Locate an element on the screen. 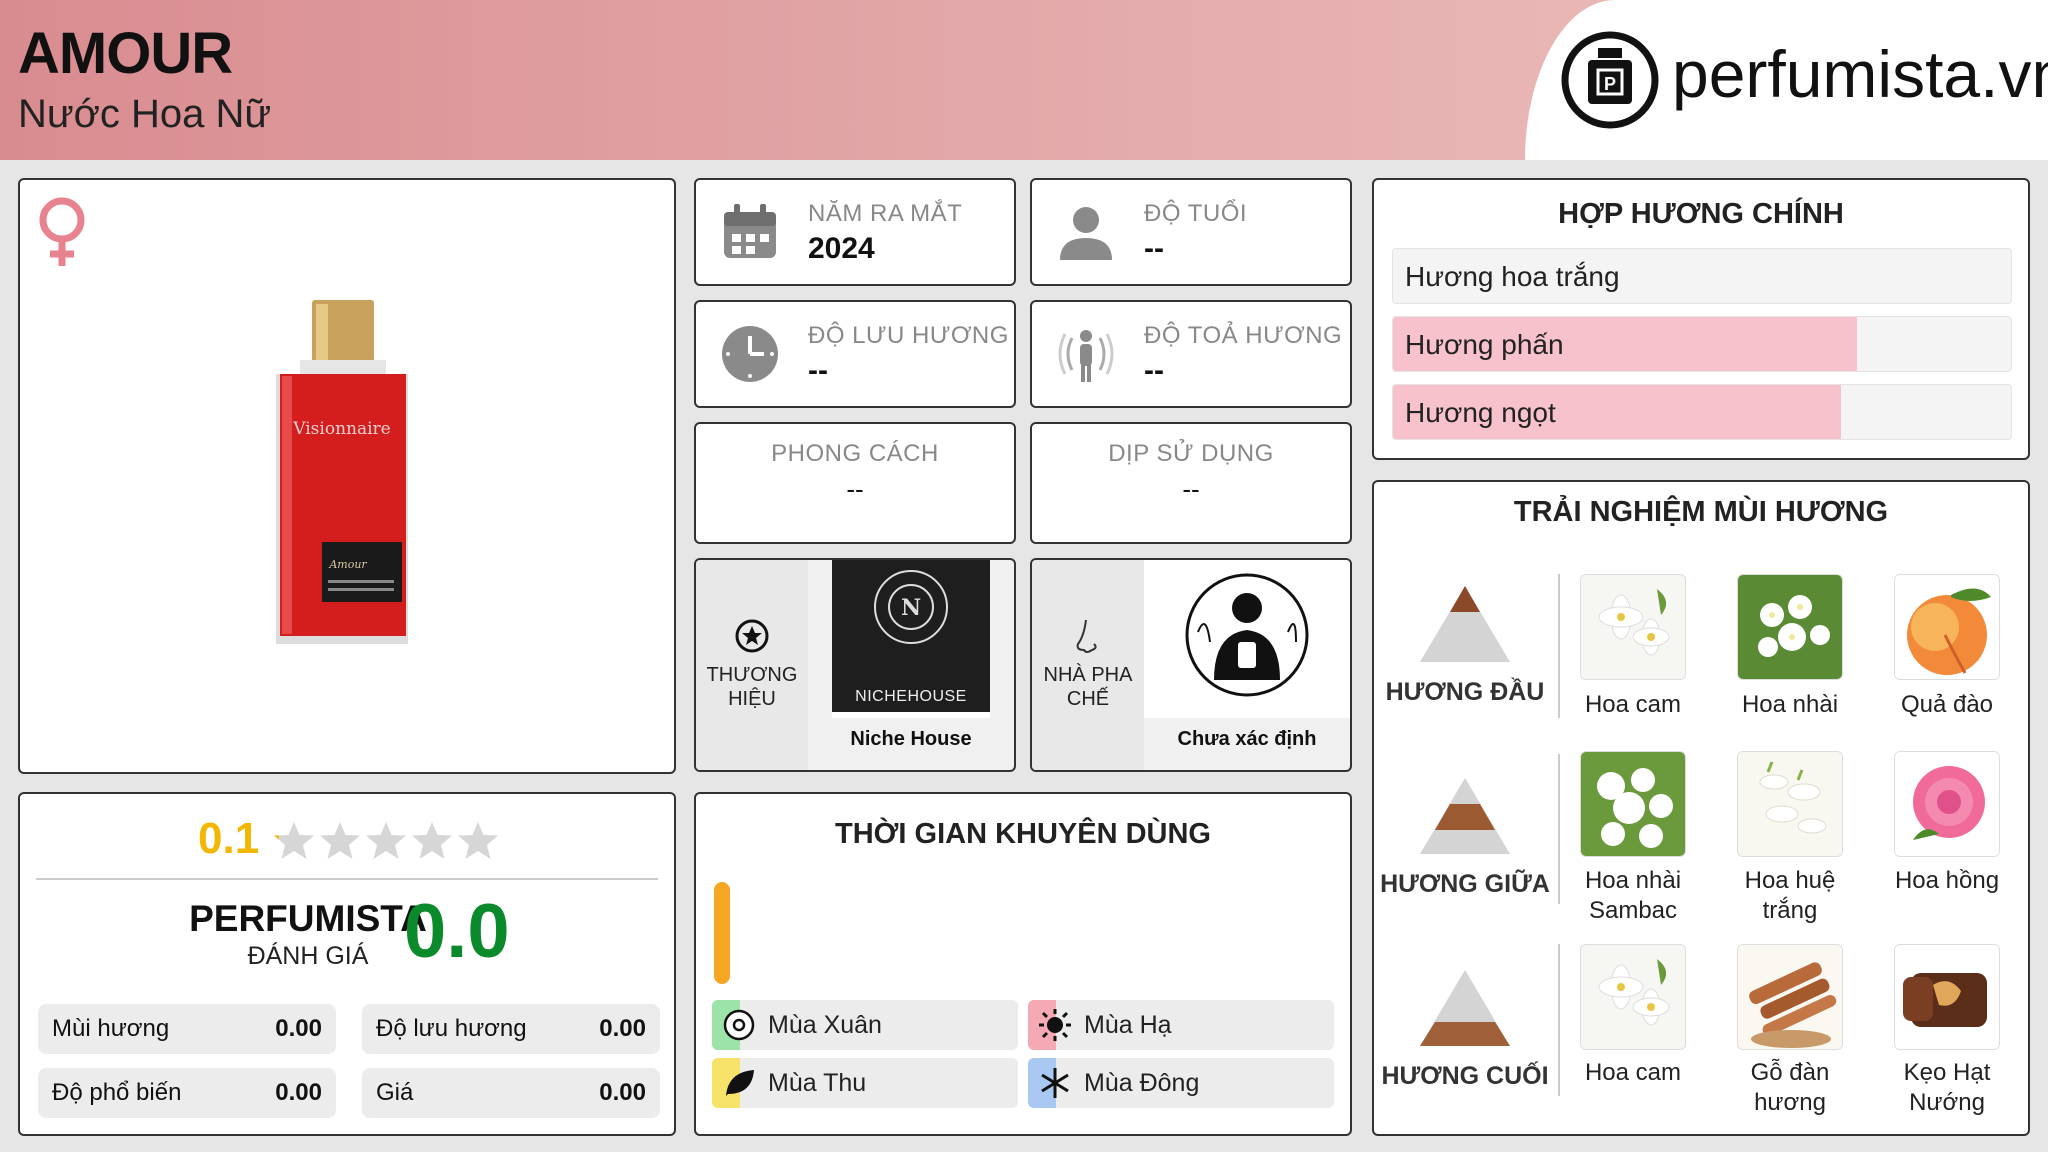 This screenshot has height=1152, width=2048. leaf-icon is located at coordinates (740, 1083).